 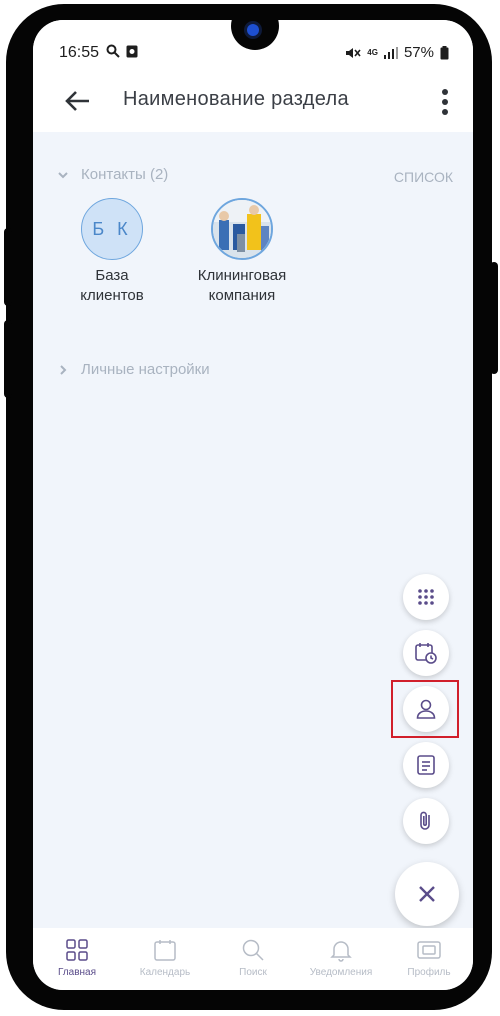 I want to click on search-status-icon, so click(x=113, y=51).